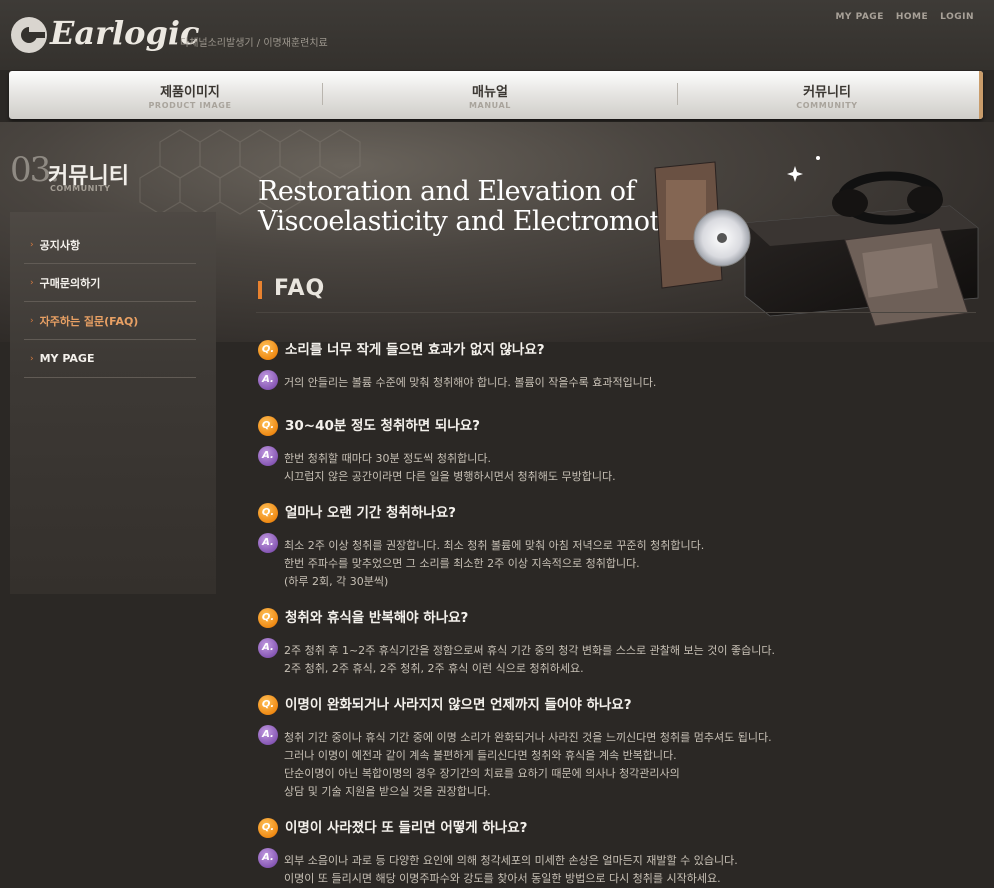 The image size is (994, 888). I want to click on home-link: HOME, so click(912, 17).